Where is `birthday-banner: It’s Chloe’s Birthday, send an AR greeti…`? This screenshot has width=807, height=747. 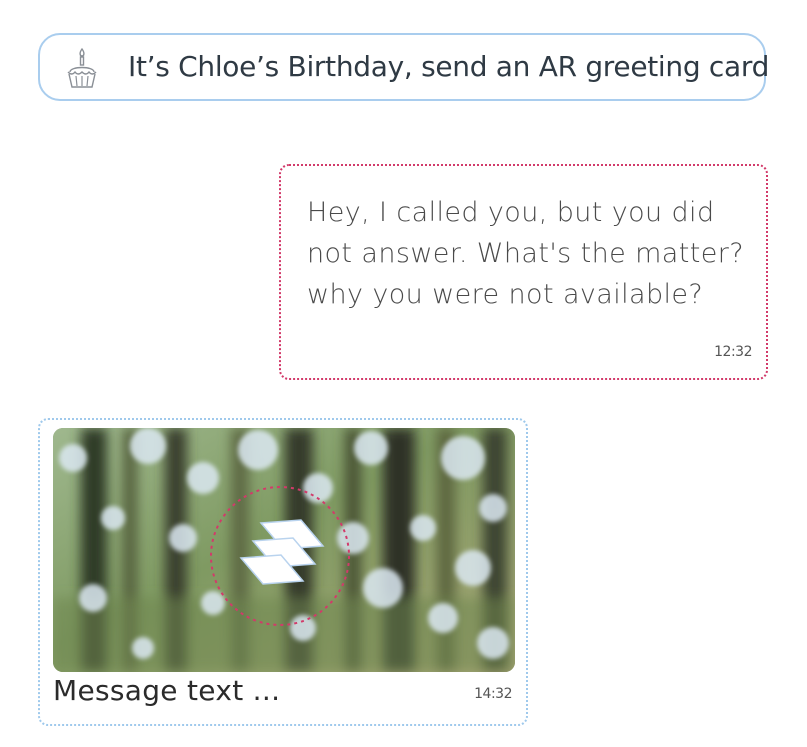 birthday-banner: It’s Chloe’s Birthday, send an AR greeti… is located at coordinates (404, 67).